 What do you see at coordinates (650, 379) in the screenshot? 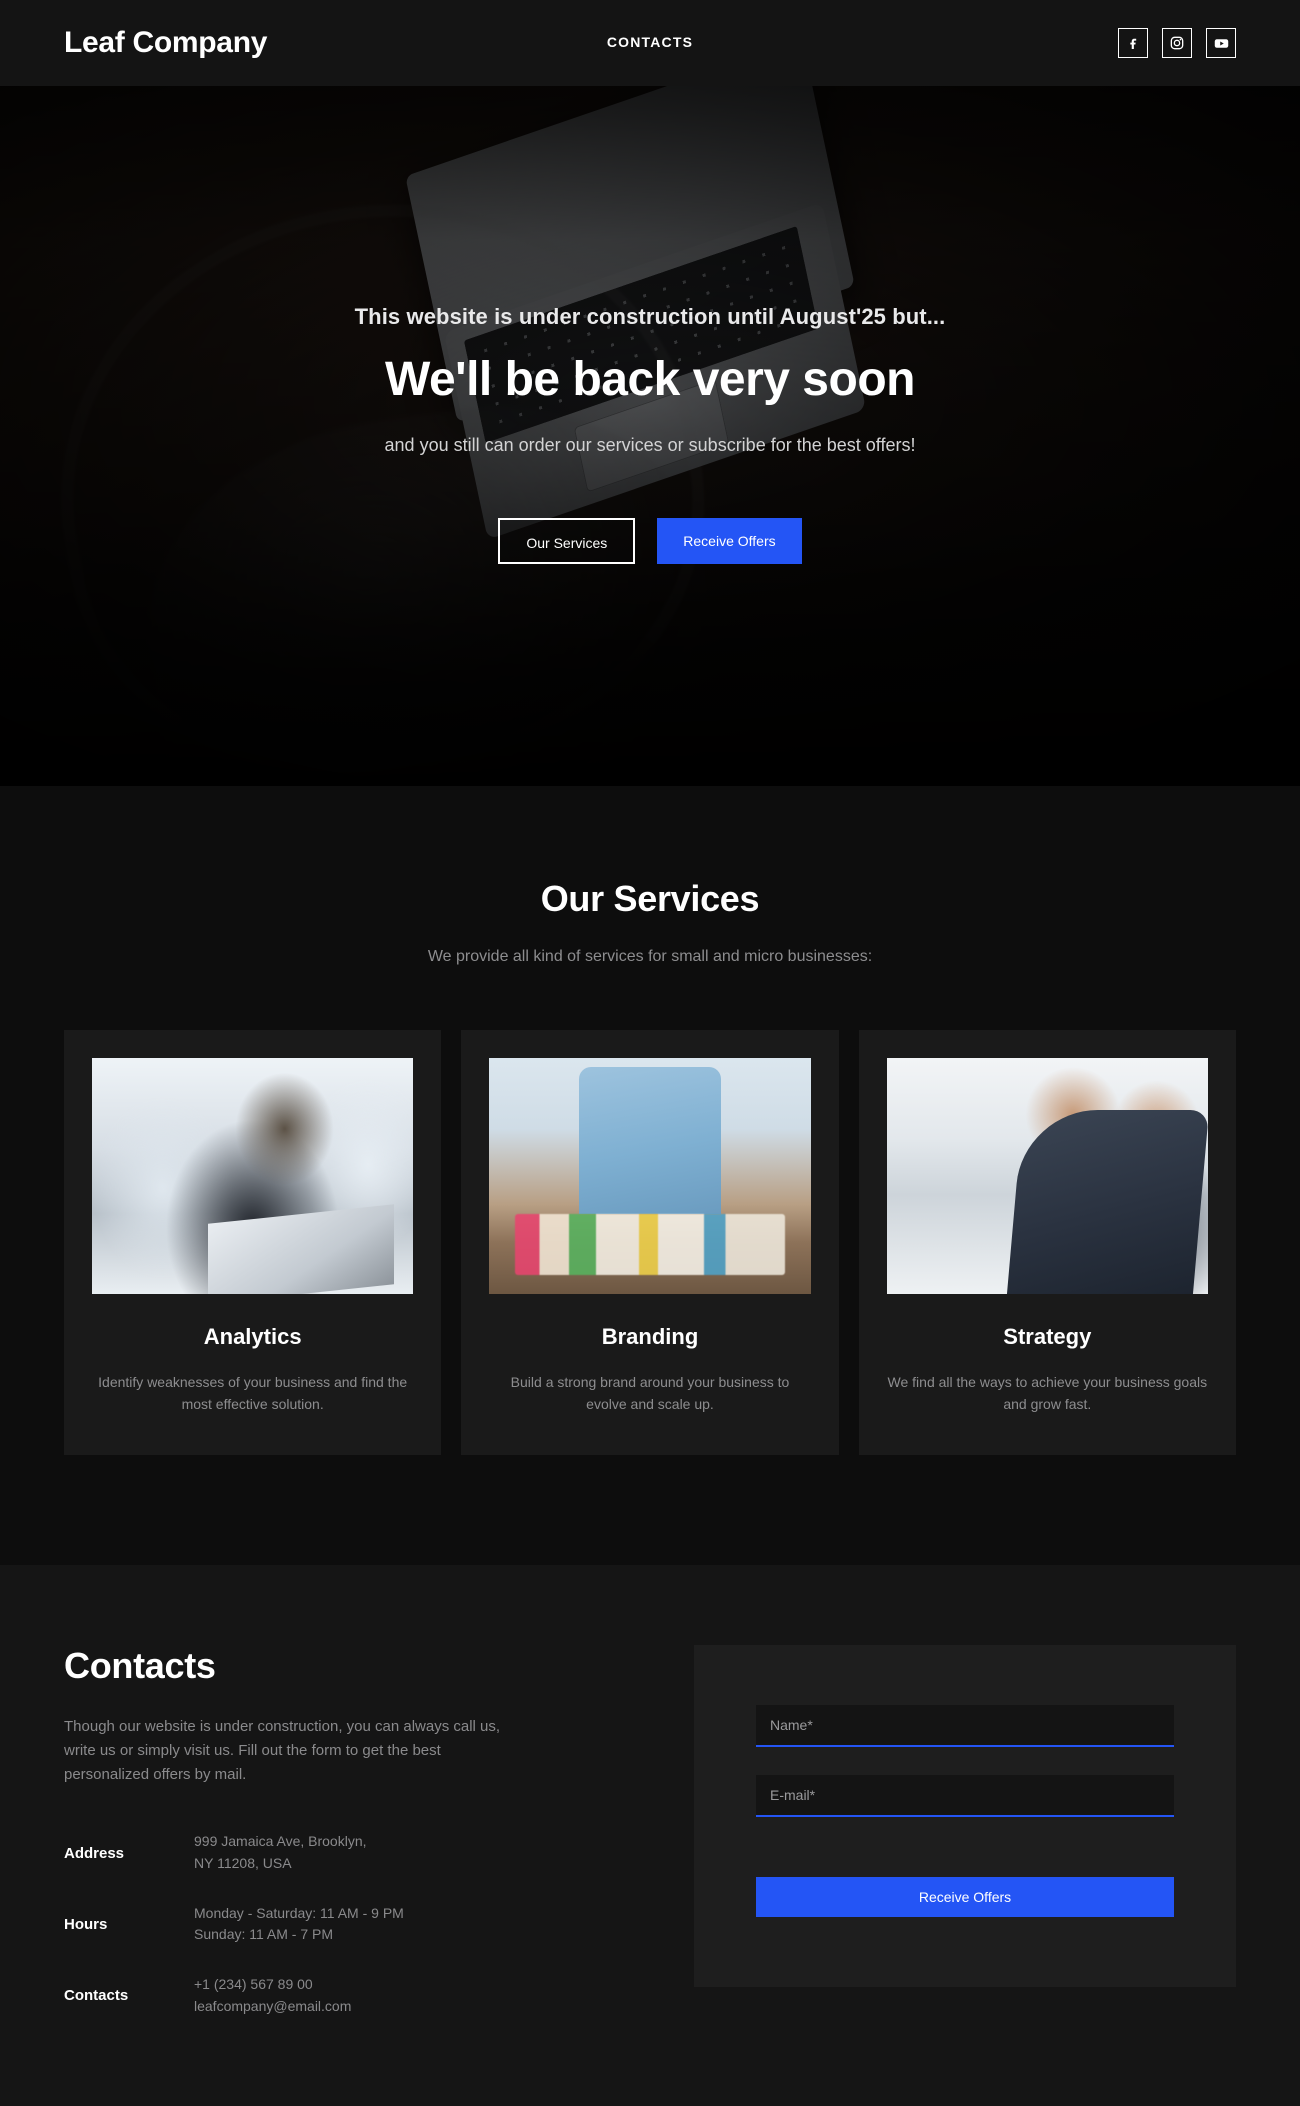
I see `hero-title: We'll be back very soon` at bounding box center [650, 379].